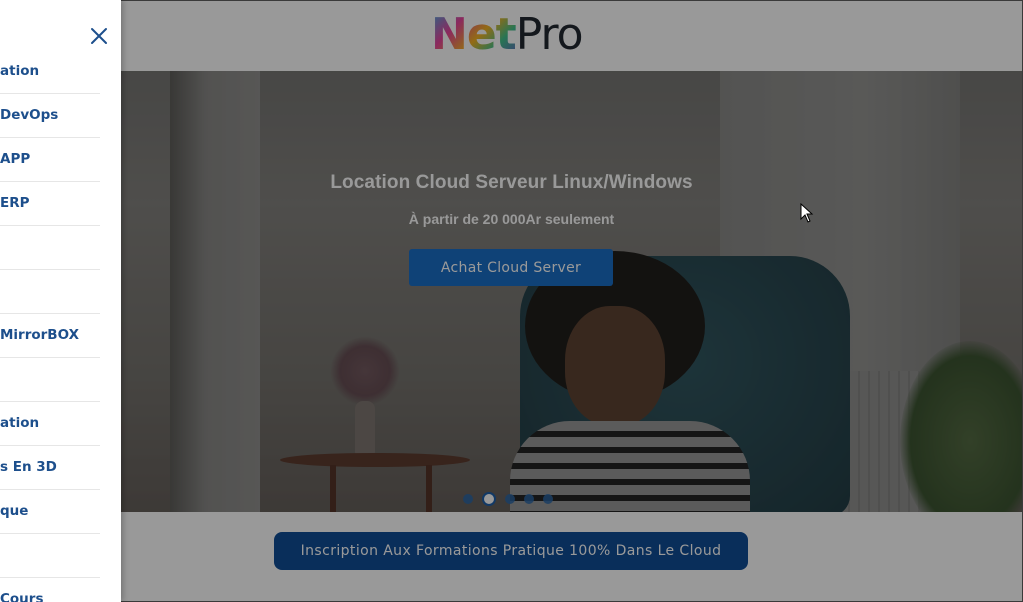  What do you see at coordinates (22, 596) in the screenshot?
I see `sidebar-item-label: Cours` at bounding box center [22, 596].